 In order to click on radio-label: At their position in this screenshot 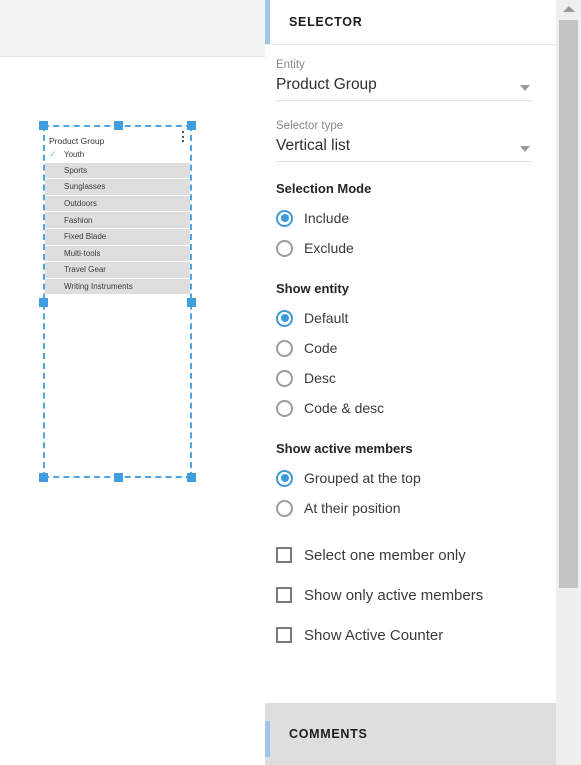, I will do `click(352, 508)`.